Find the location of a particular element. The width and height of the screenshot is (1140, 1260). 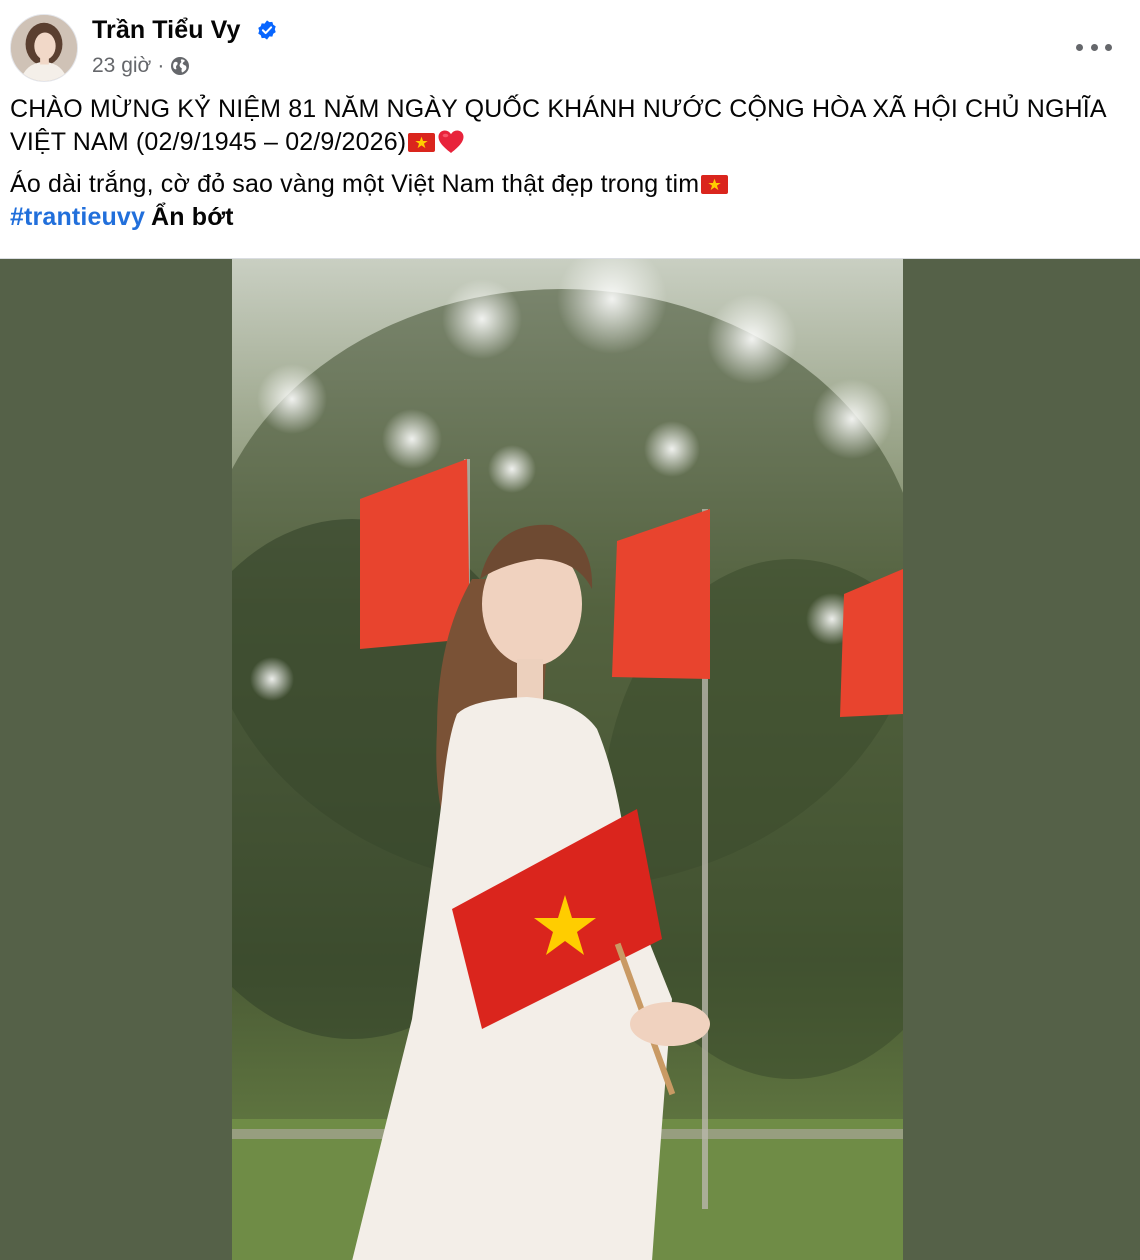

post-timestamp: 23 giờ is located at coordinates (121, 66).